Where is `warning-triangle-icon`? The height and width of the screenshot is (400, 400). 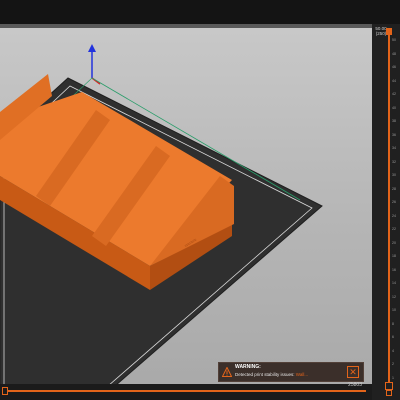
warning-triangle-icon is located at coordinates (227, 372).